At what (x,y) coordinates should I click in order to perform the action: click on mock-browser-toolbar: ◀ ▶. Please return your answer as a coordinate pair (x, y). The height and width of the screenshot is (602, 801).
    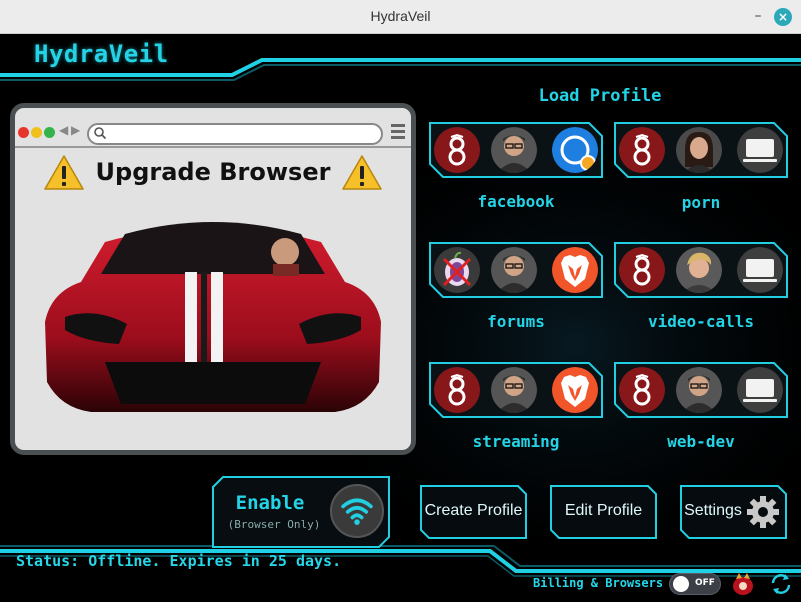
    Looking at the image, I should click on (213, 131).